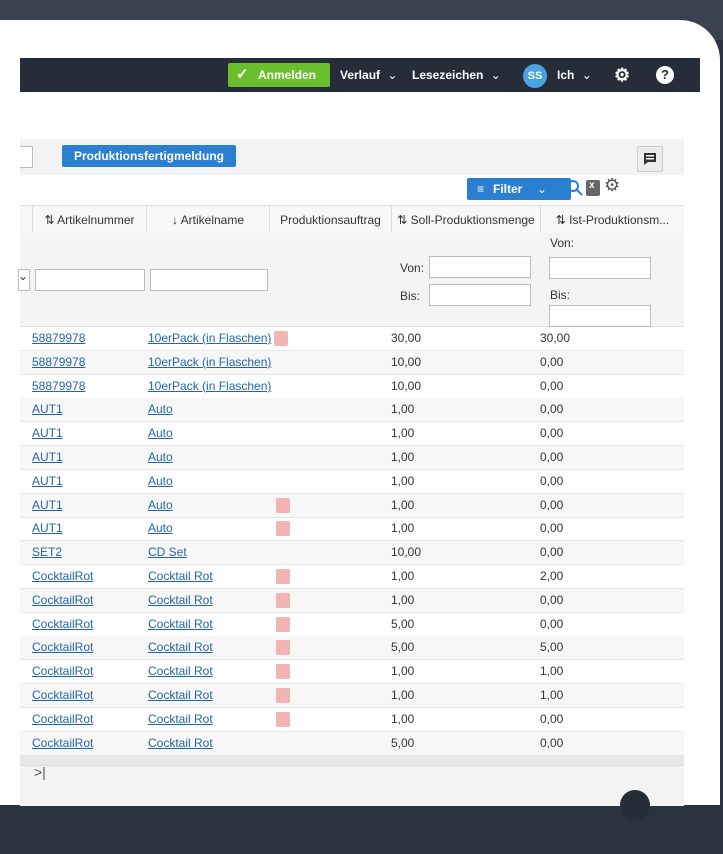 The height and width of the screenshot is (854, 723). I want to click on soll-produktionsmenge-value: 5,00, so click(403, 647).